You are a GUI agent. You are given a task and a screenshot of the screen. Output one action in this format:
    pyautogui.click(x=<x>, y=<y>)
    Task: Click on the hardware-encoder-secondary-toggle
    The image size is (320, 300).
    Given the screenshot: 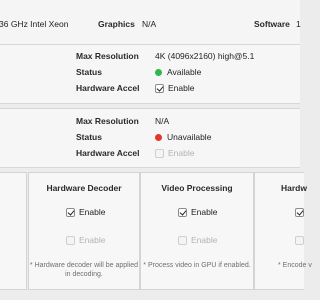 What is the action you would take?
    pyautogui.click(x=301, y=240)
    